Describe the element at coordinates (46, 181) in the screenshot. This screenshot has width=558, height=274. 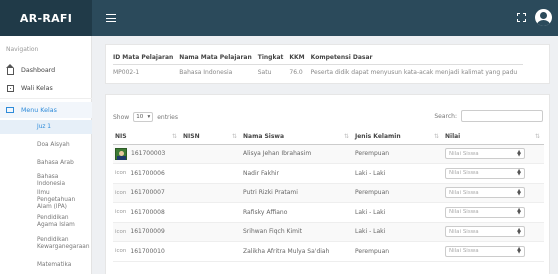
I see `sidebar-subitem-bahasa-indonesia: Bahasa Indonesia` at that location.